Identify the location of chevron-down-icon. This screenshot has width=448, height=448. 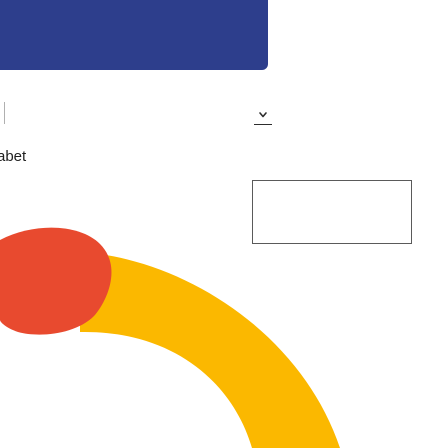
(263, 115).